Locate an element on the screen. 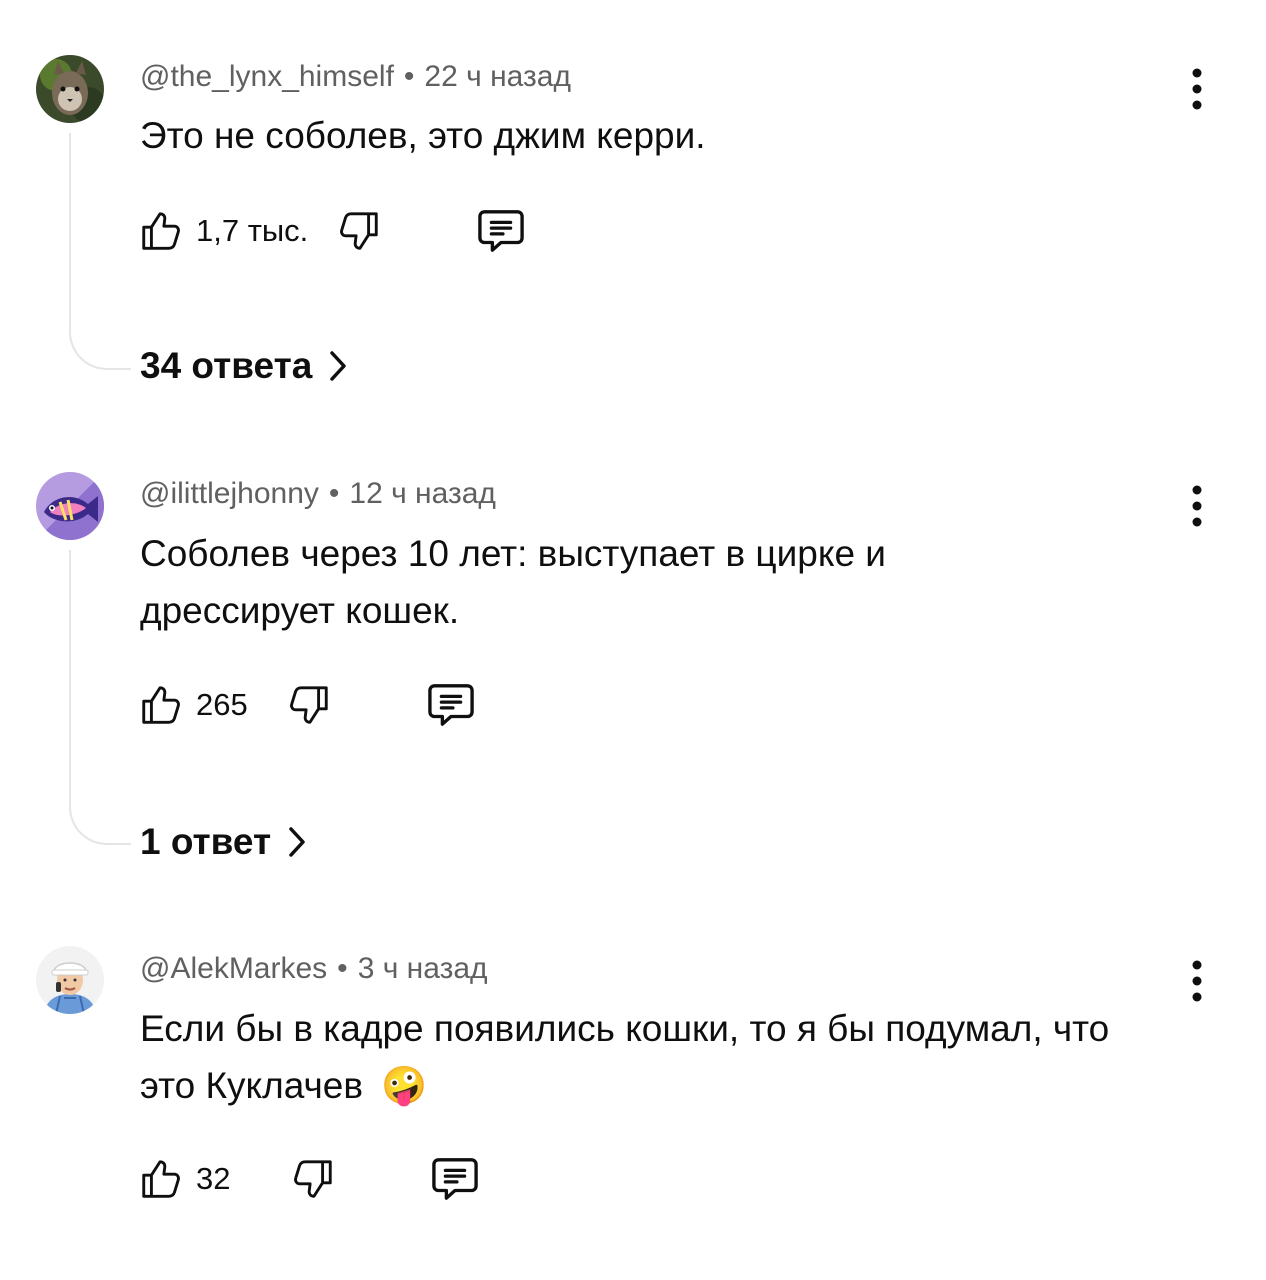 Image resolution: width=1266 pixels, height=1280 pixels. view-replies-button: 34 ответа is located at coordinates (244, 366).